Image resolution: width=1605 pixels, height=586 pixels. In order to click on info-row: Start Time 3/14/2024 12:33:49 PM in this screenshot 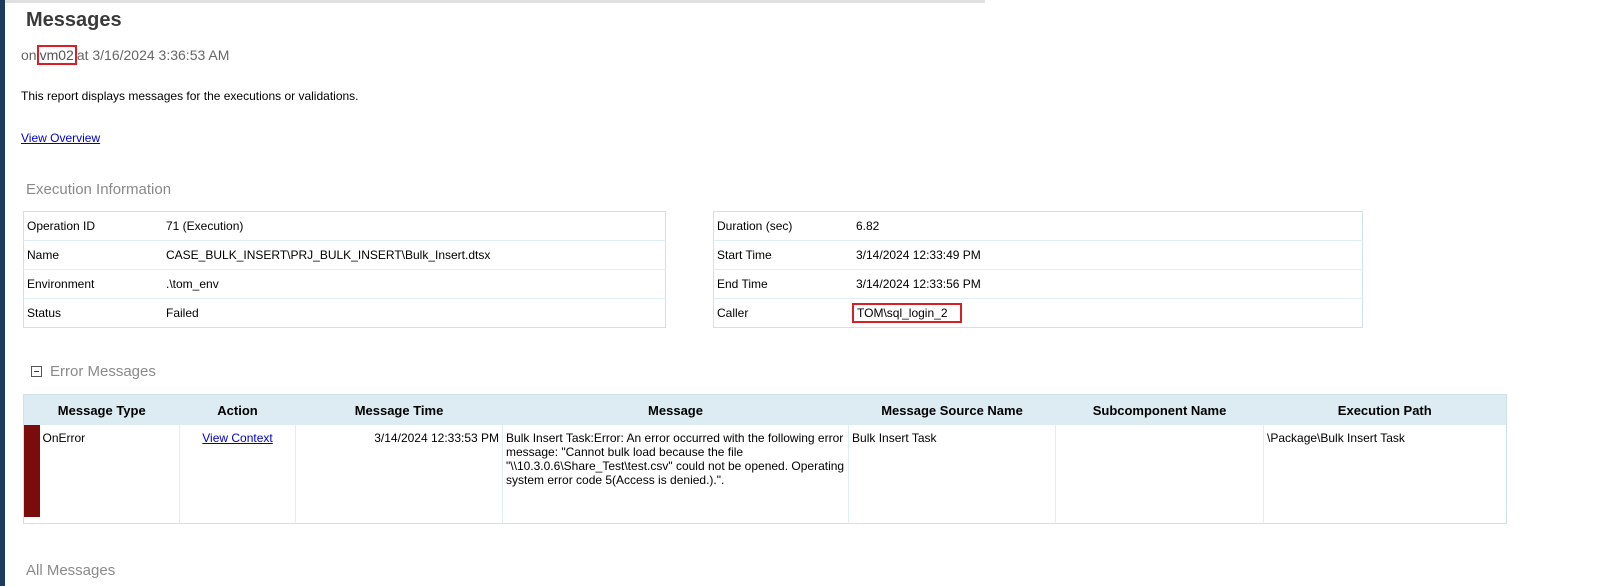, I will do `click(1038, 255)`.